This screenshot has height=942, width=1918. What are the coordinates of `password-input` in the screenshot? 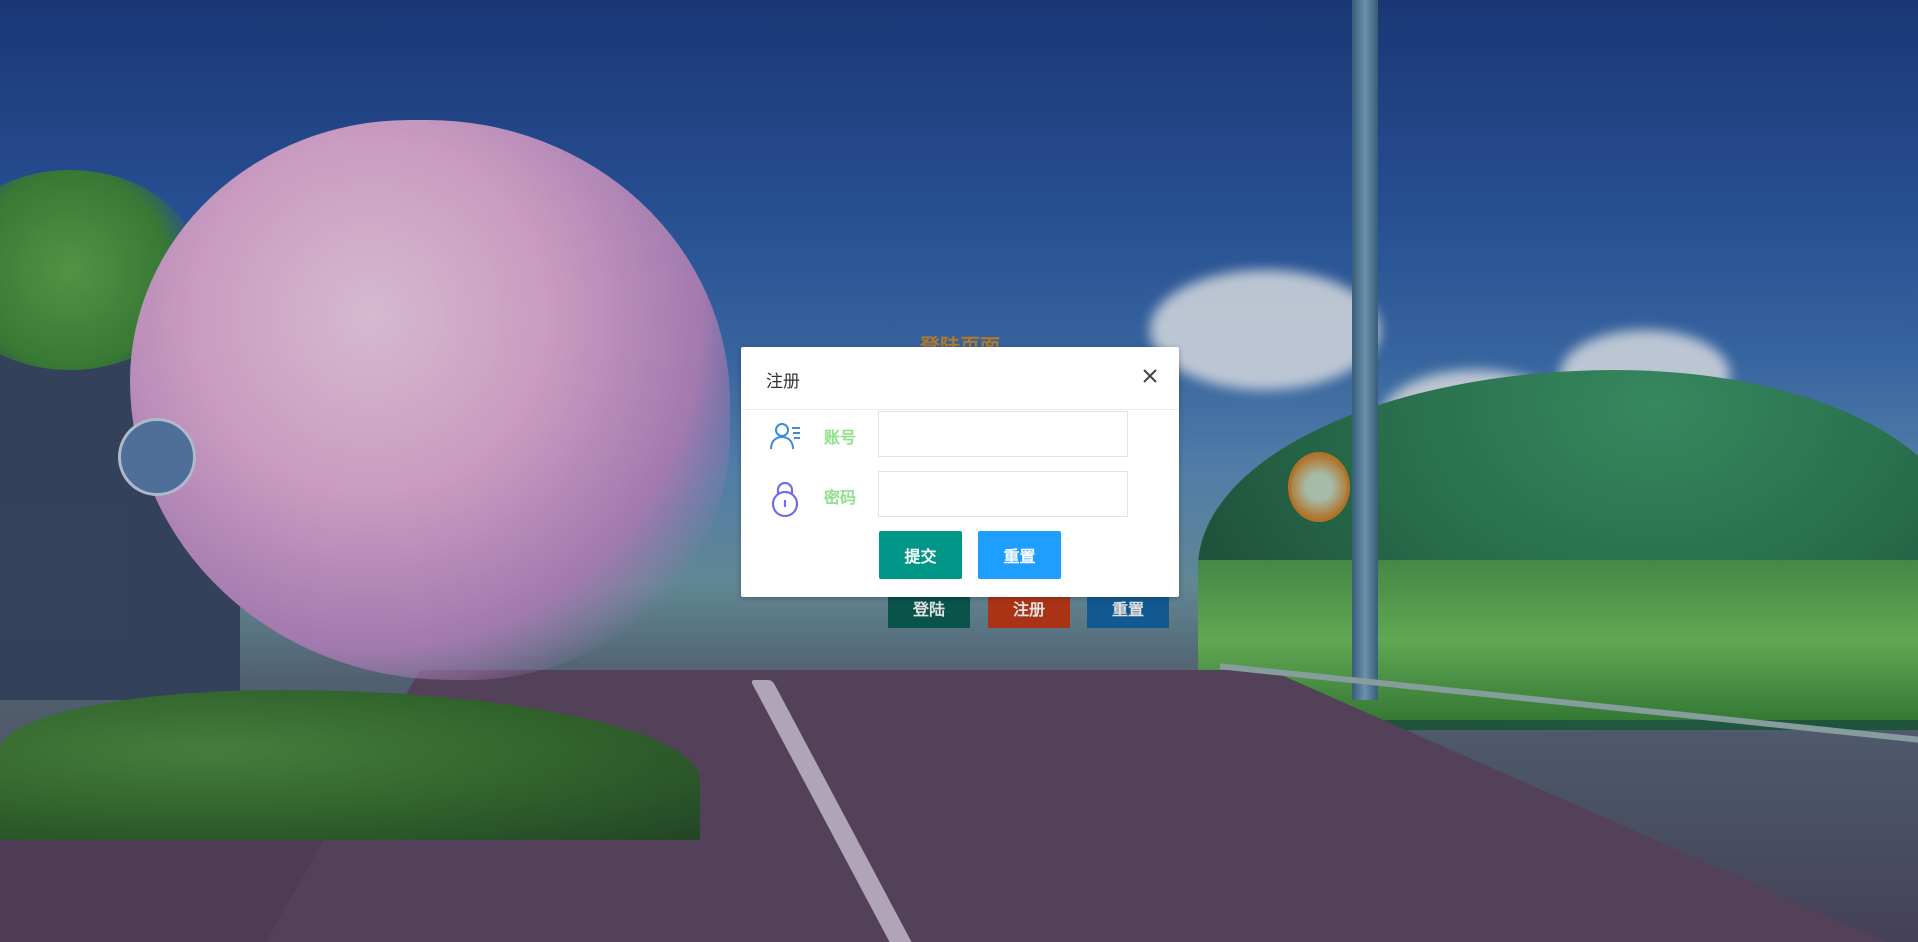 It's located at (1003, 494).